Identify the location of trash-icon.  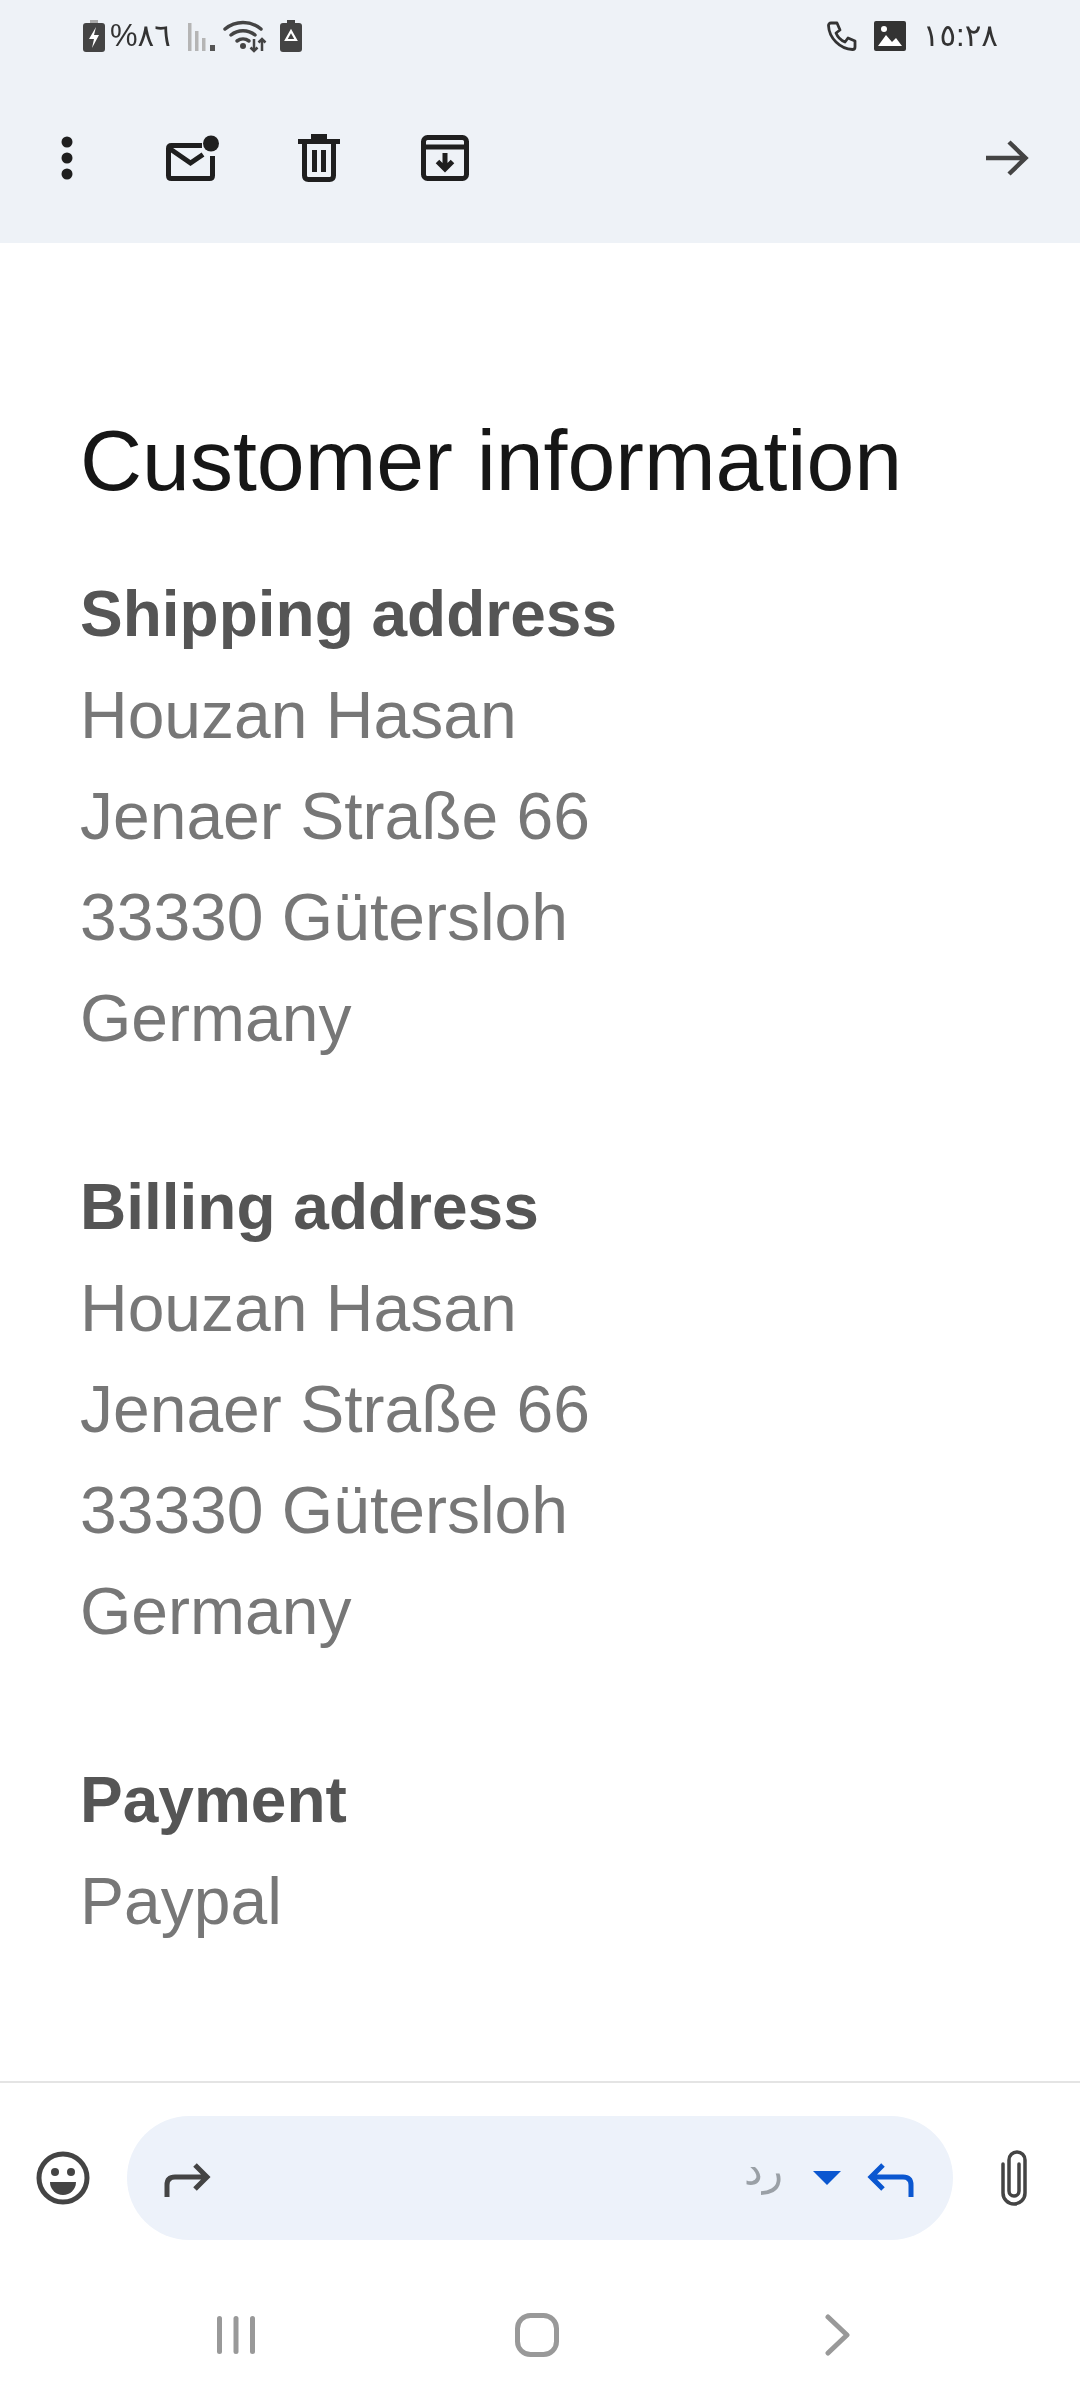
(319, 157).